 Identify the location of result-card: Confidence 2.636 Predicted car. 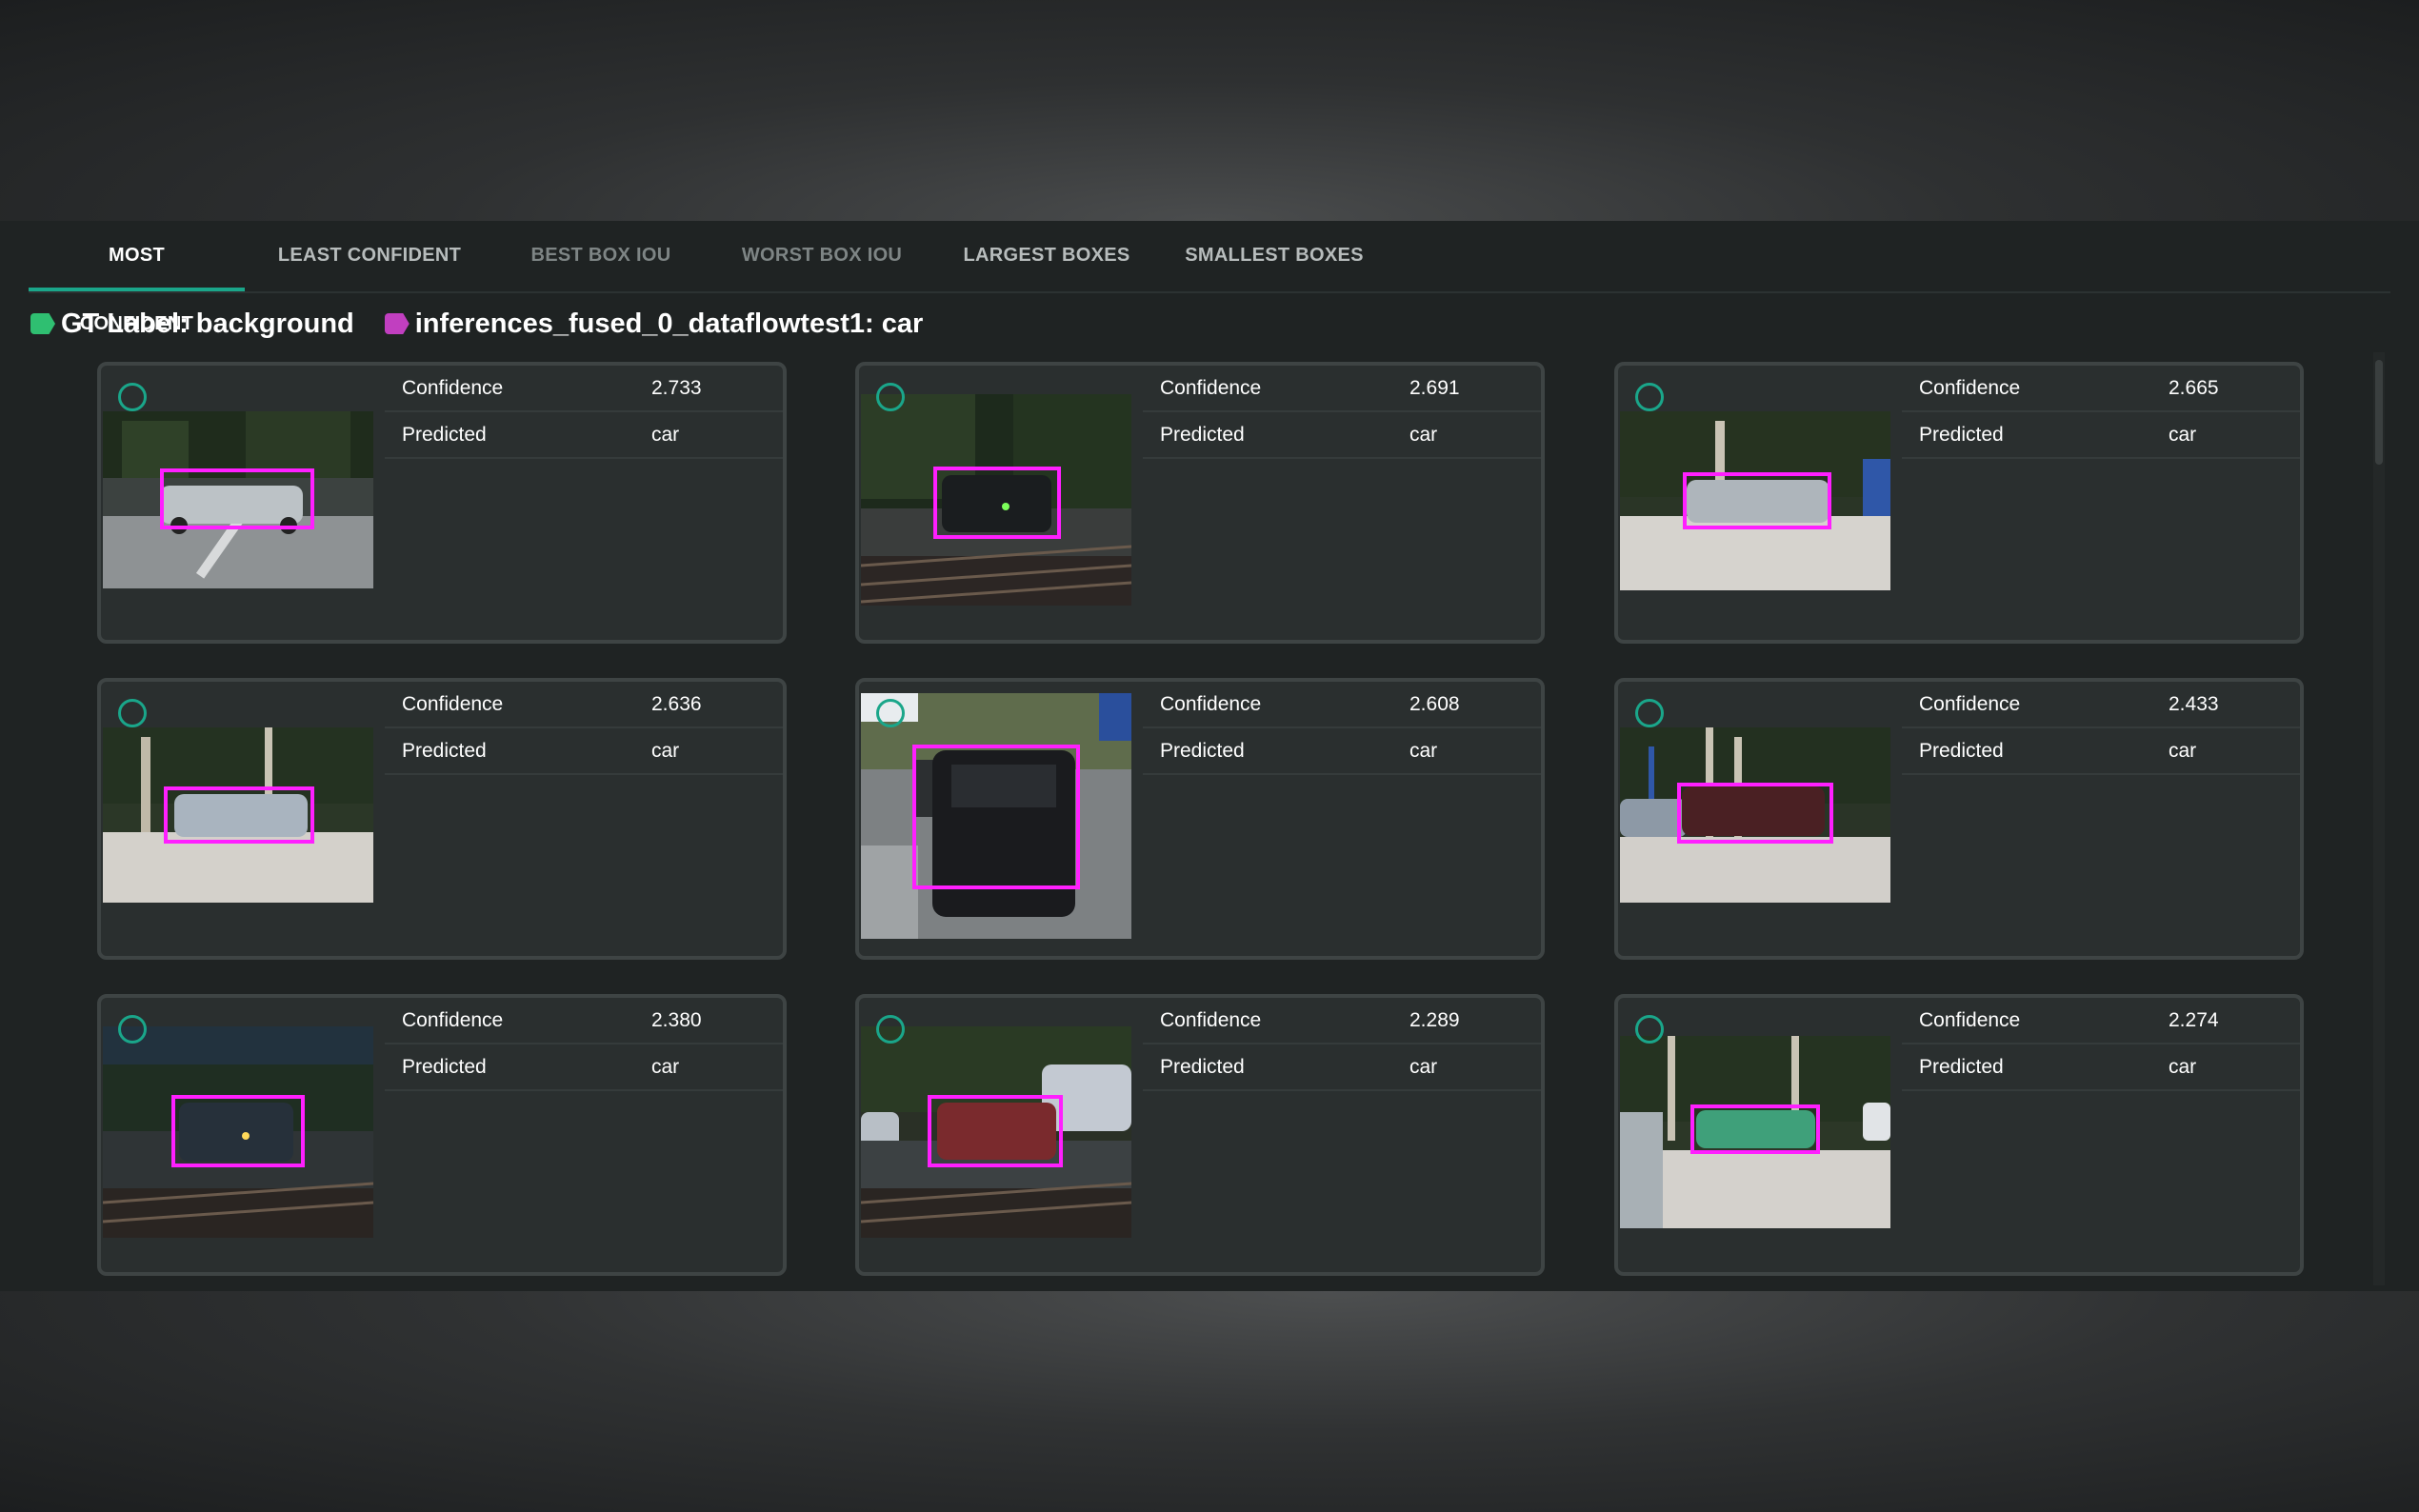
(442, 819).